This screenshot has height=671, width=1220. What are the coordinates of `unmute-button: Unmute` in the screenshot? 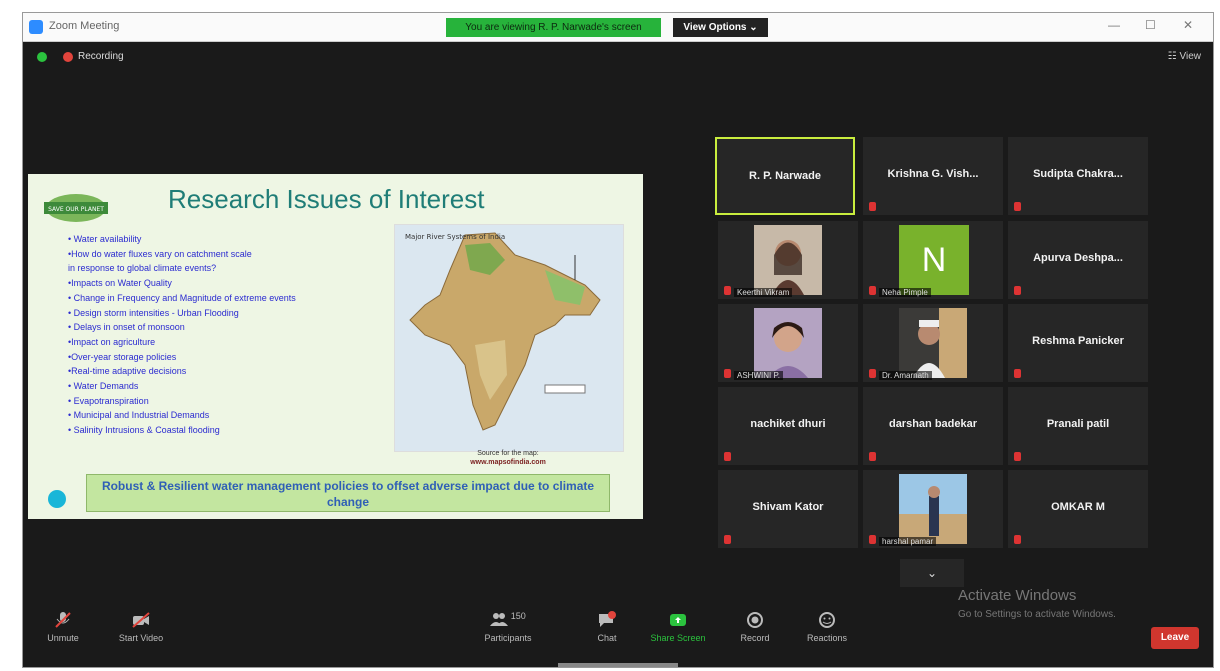 It's located at (63, 627).